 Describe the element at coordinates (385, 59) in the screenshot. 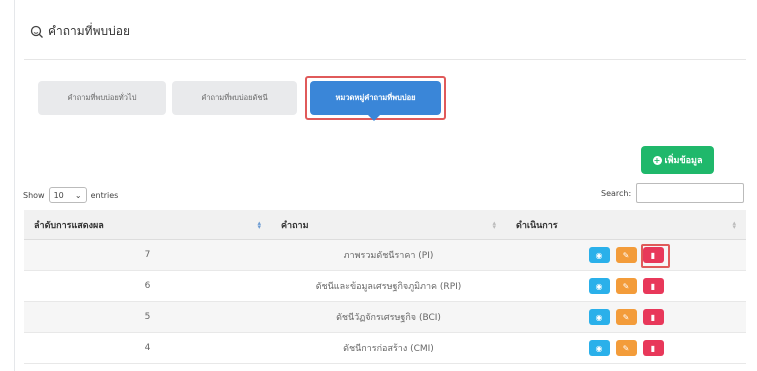

I see `header-divider` at that location.